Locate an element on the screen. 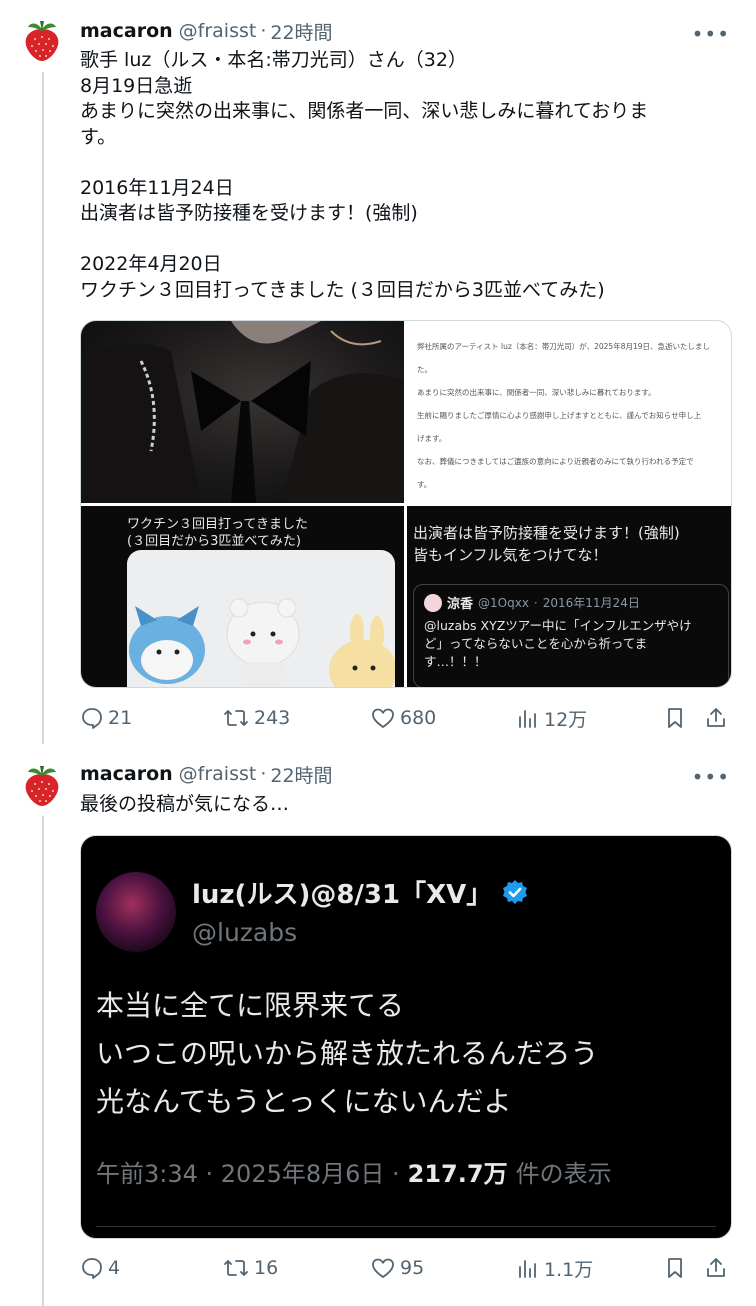 Image resolution: width=756 pixels, height=1306 pixels. screenshot-author-name-text: luz(ルス)@8/31「XV」 is located at coordinates (342, 895).